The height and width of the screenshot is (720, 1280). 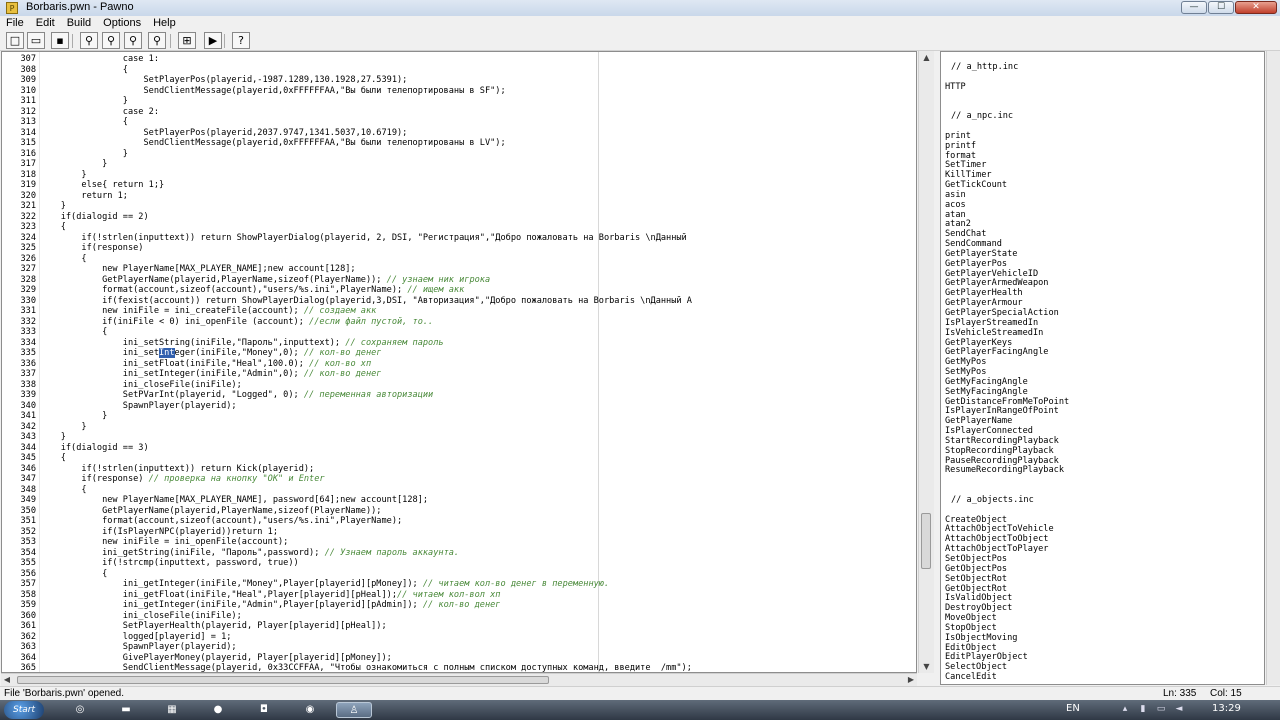 I want to click on function-list-item: AttachObjectToPlayer, so click(x=996, y=549).